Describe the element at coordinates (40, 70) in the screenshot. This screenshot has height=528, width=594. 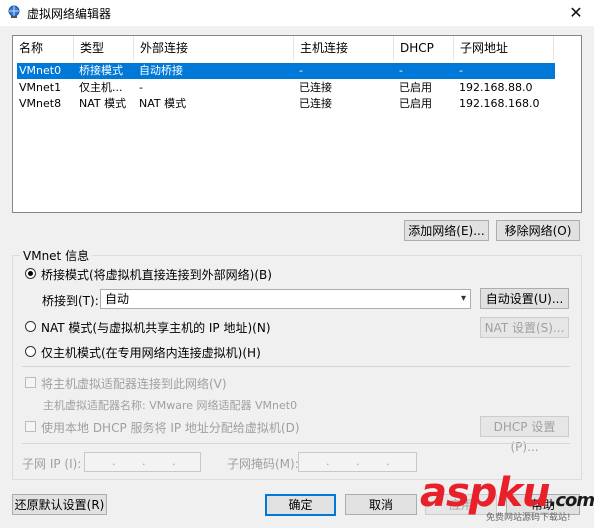
I see `cell-name: VMnet0` at that location.